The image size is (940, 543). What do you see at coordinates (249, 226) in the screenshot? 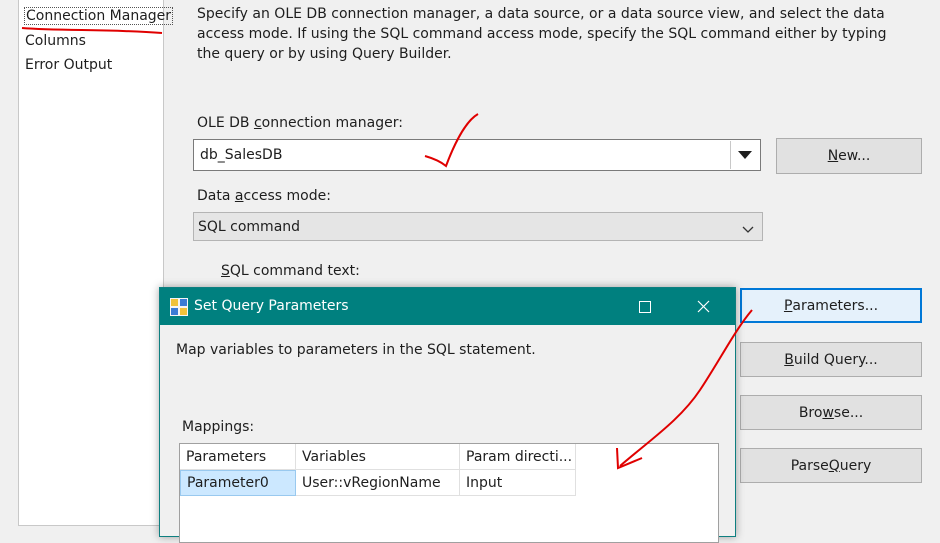
I see `data-access-mode-value: SQL command` at bounding box center [249, 226].